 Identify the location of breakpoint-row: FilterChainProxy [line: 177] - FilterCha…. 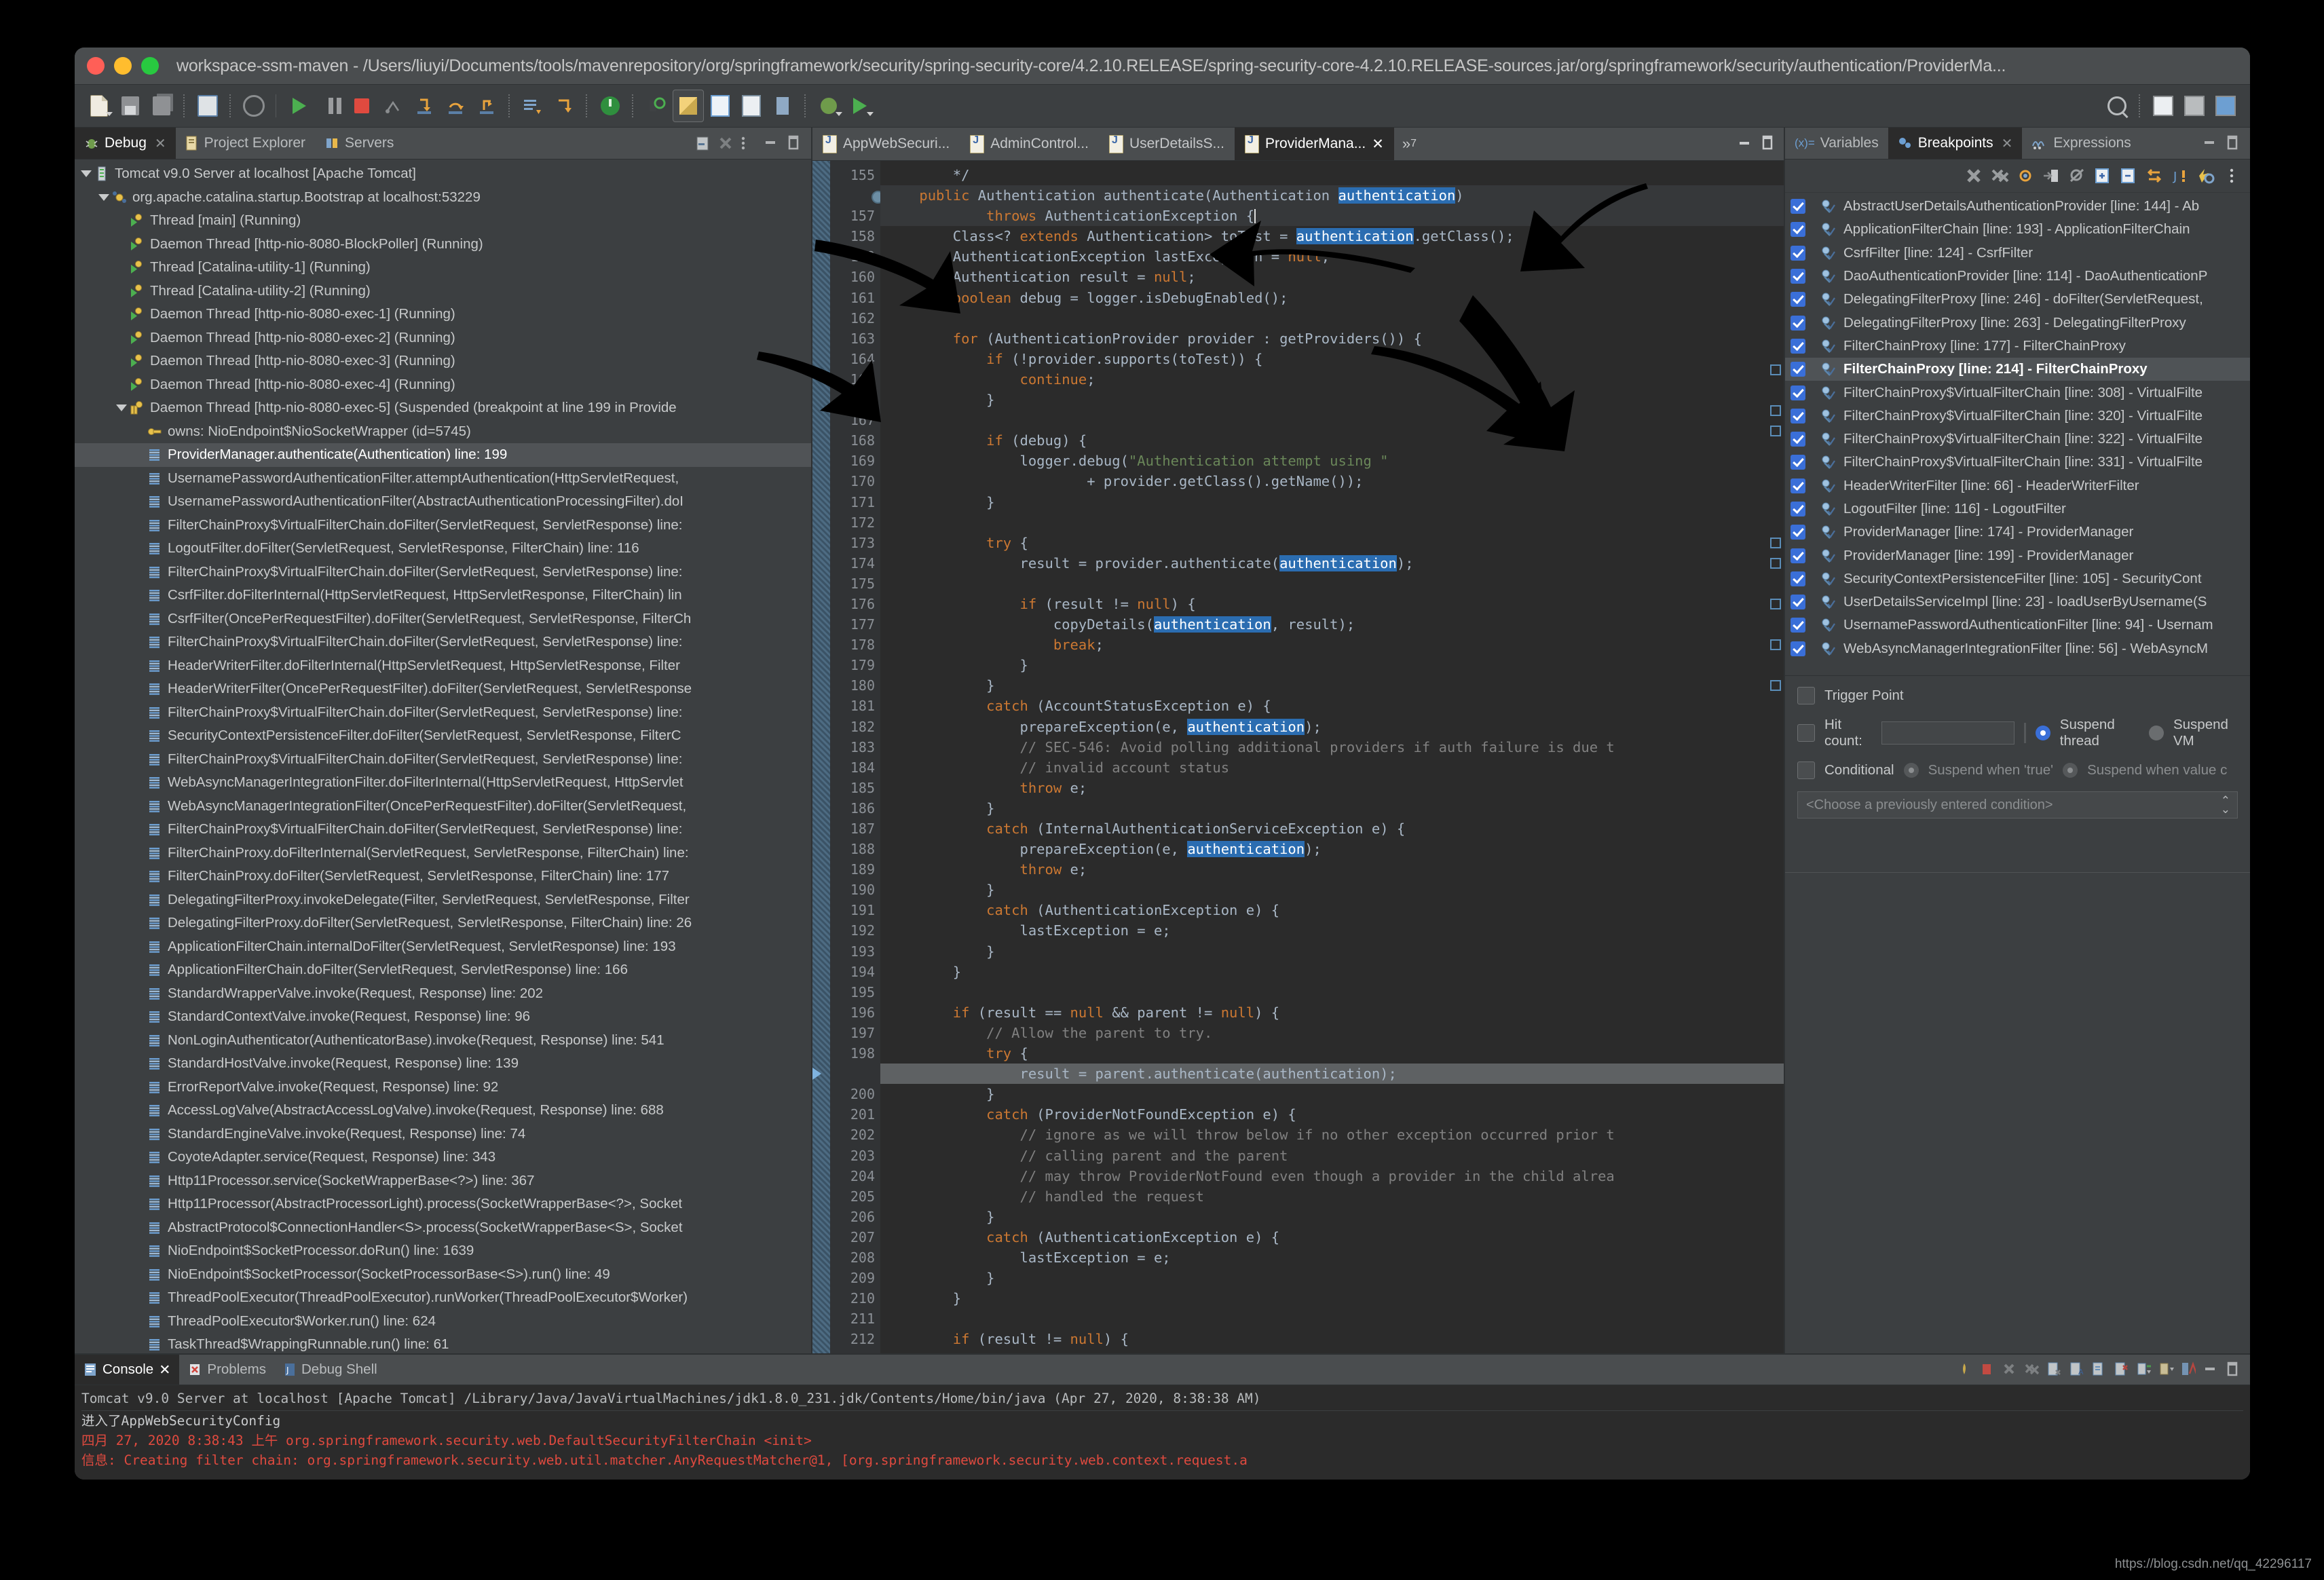
(2017, 346).